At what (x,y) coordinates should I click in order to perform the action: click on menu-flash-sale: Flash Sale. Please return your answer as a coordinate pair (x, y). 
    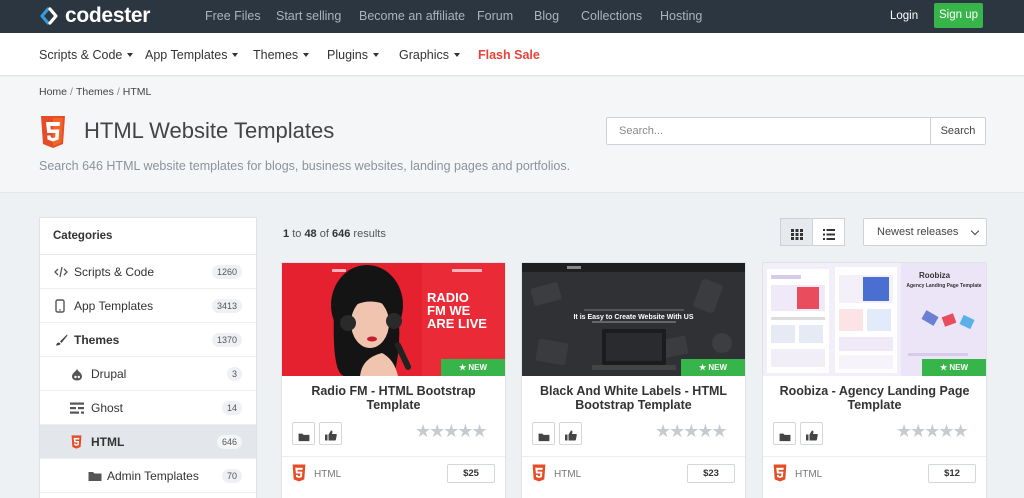
    Looking at the image, I should click on (509, 54).